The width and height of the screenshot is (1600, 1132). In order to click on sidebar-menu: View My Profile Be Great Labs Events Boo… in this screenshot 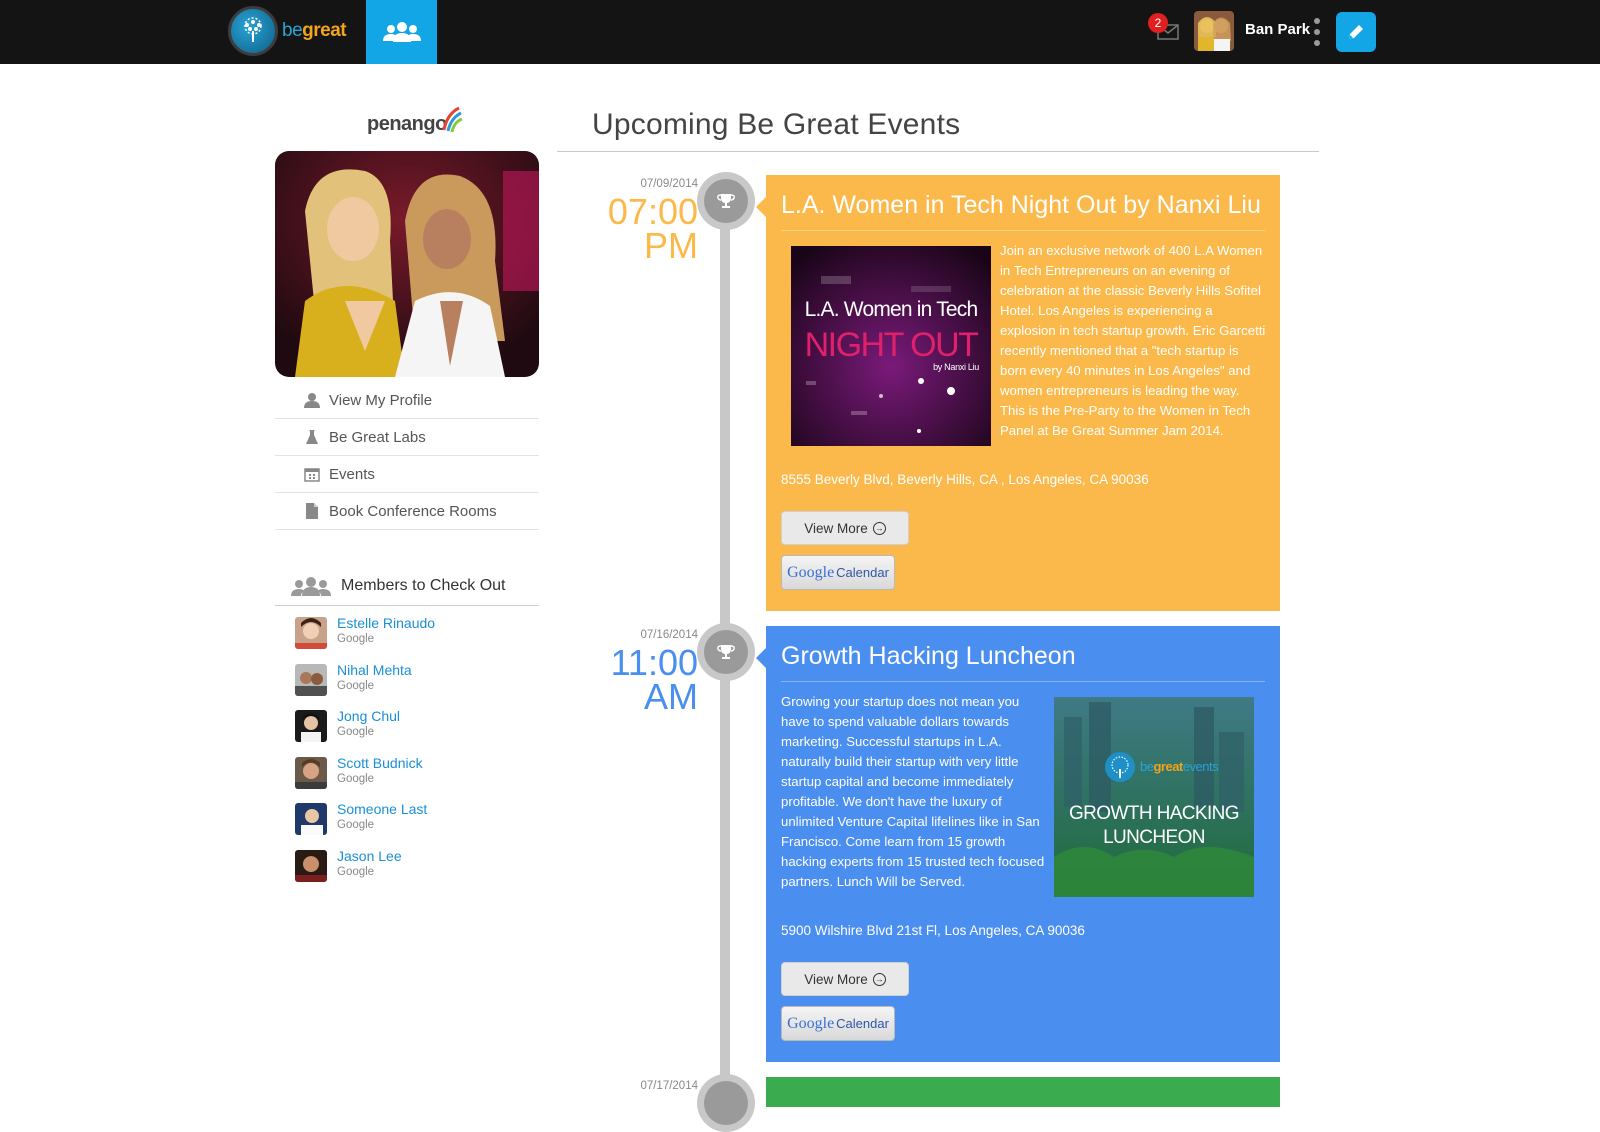, I will do `click(407, 456)`.